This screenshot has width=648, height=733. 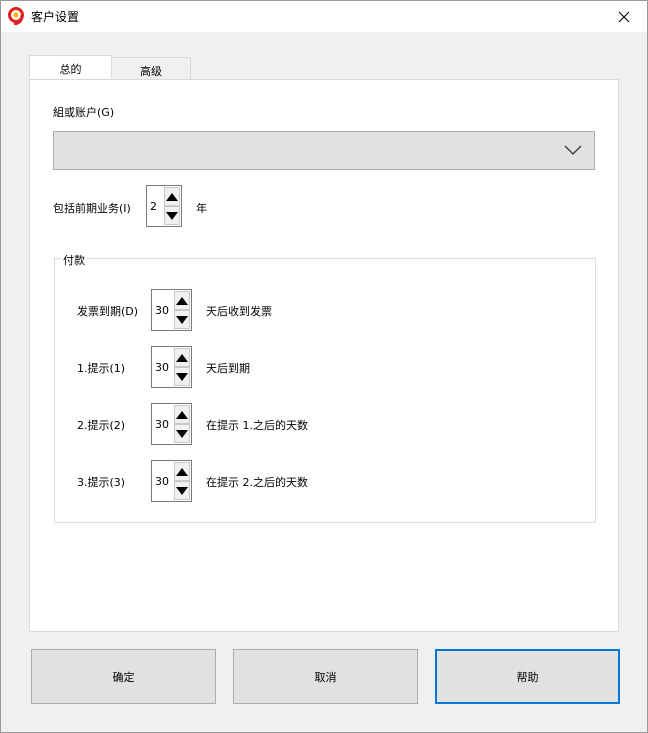 What do you see at coordinates (201, 208) in the screenshot?
I see `include-prior-unit: 年` at bounding box center [201, 208].